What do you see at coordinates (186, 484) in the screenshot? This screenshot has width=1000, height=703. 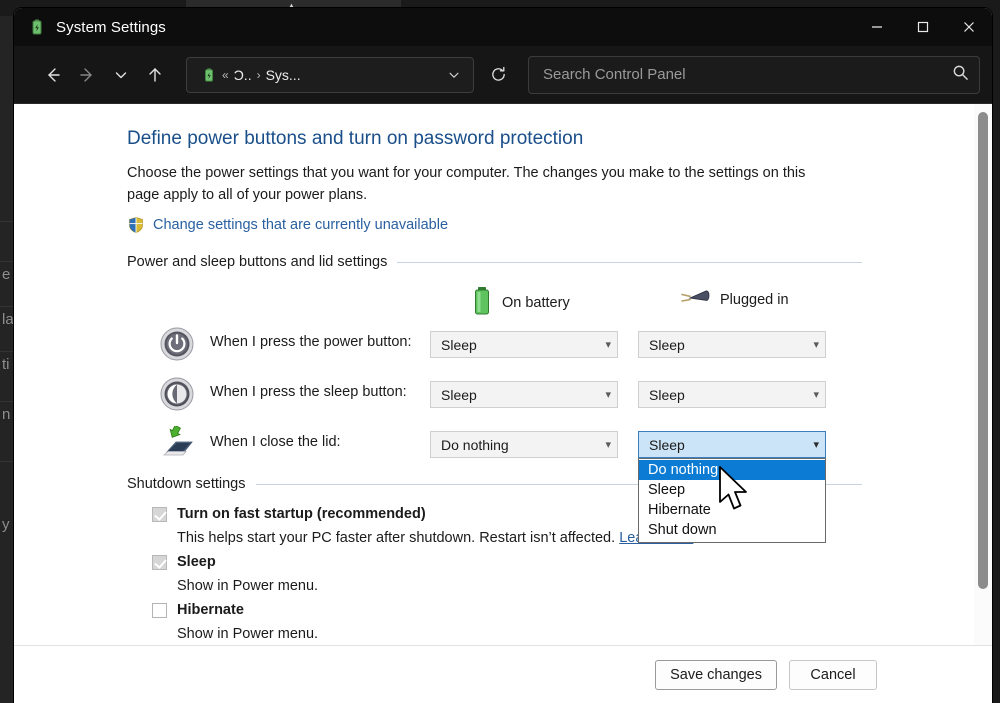 I see `shutdown-group-heading-label: Shutdown settings` at bounding box center [186, 484].